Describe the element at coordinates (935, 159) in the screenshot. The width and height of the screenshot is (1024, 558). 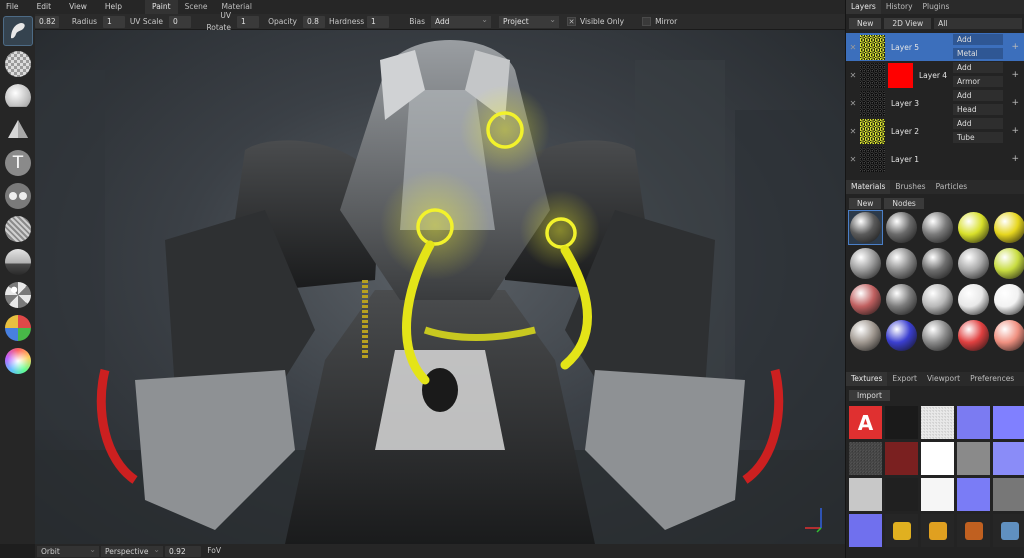
I see `layer-row: ✕ Layer 1 +` at that location.